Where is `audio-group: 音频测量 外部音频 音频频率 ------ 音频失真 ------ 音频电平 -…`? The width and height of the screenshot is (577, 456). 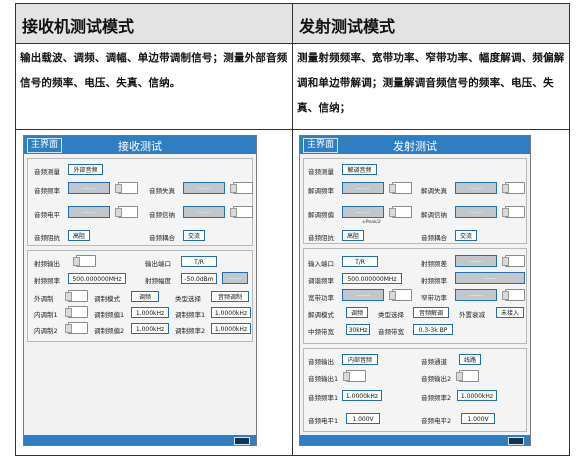
audio-group: 音频测量 外部音频 音频频率 ------ 音频失真 ------ 音频电平 -… is located at coordinates (140, 202).